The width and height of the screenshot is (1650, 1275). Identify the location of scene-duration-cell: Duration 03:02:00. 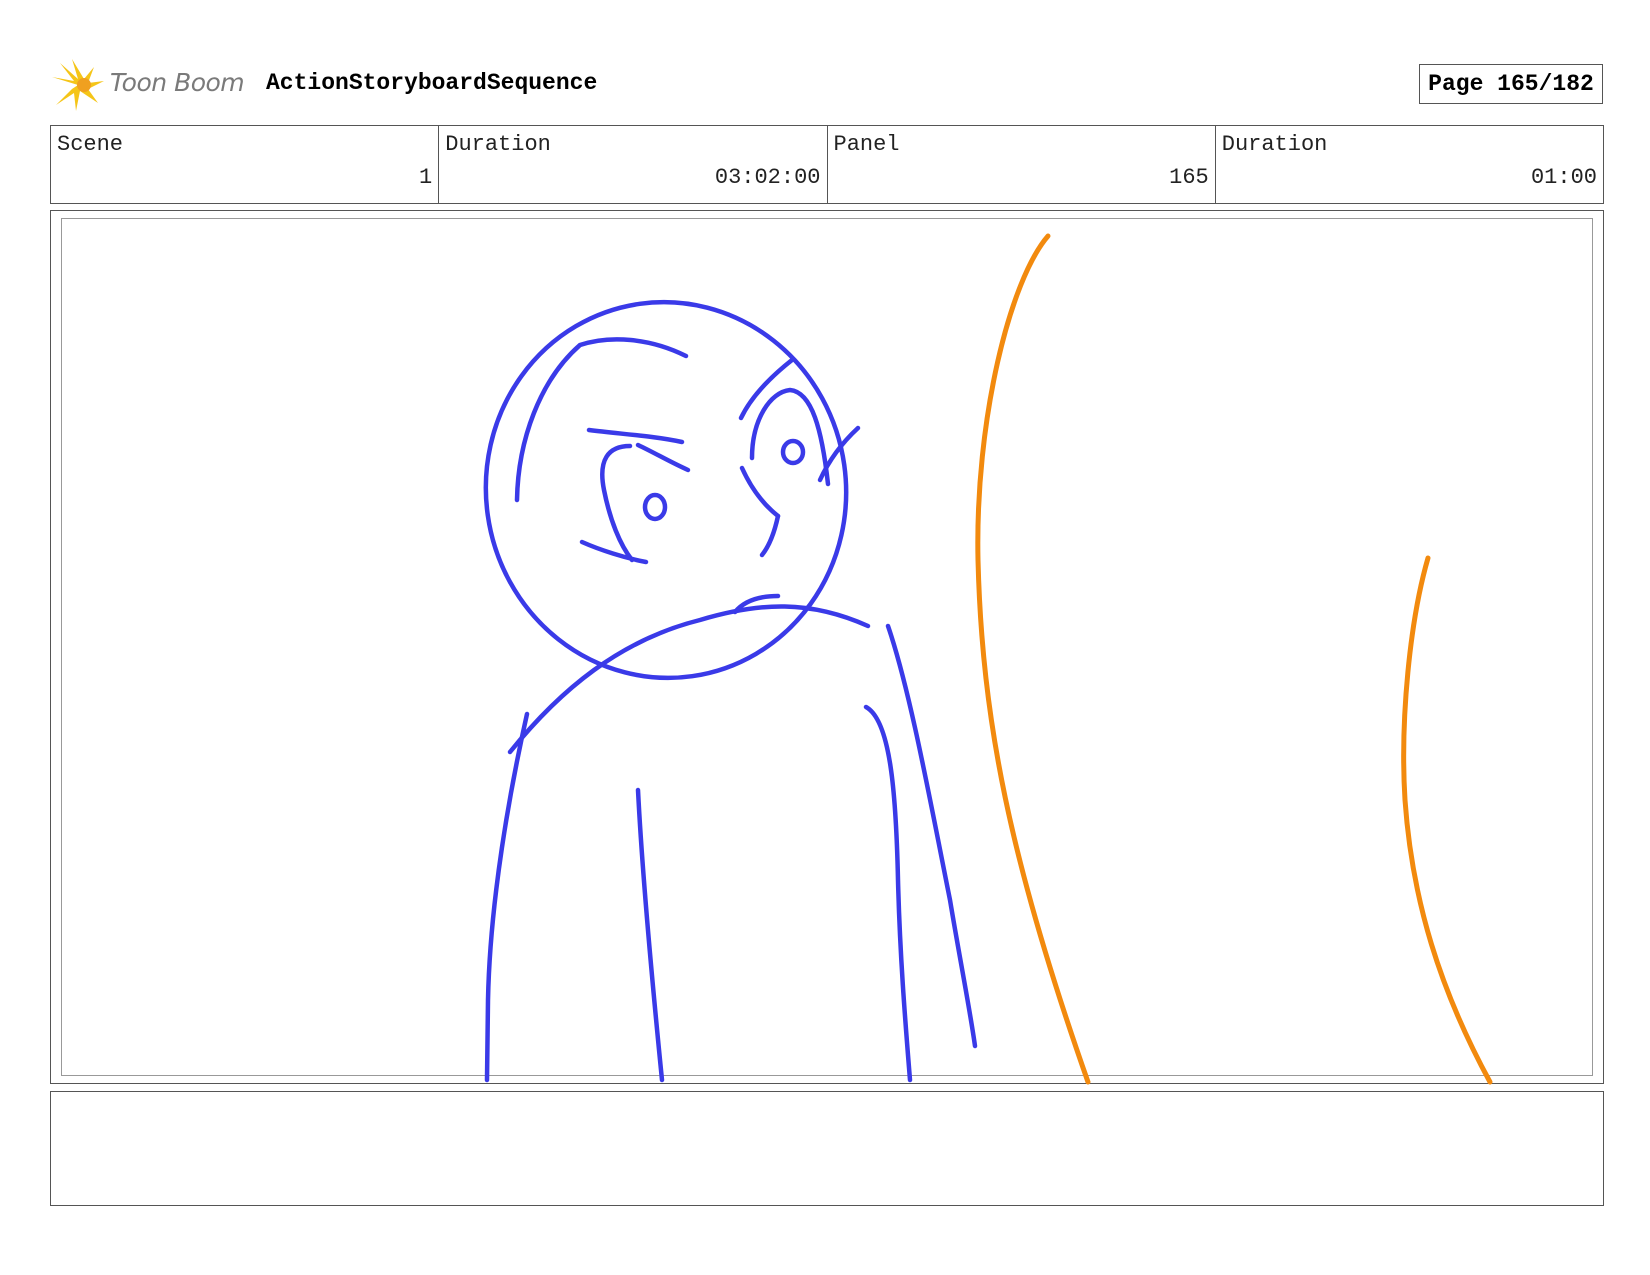
(633, 164).